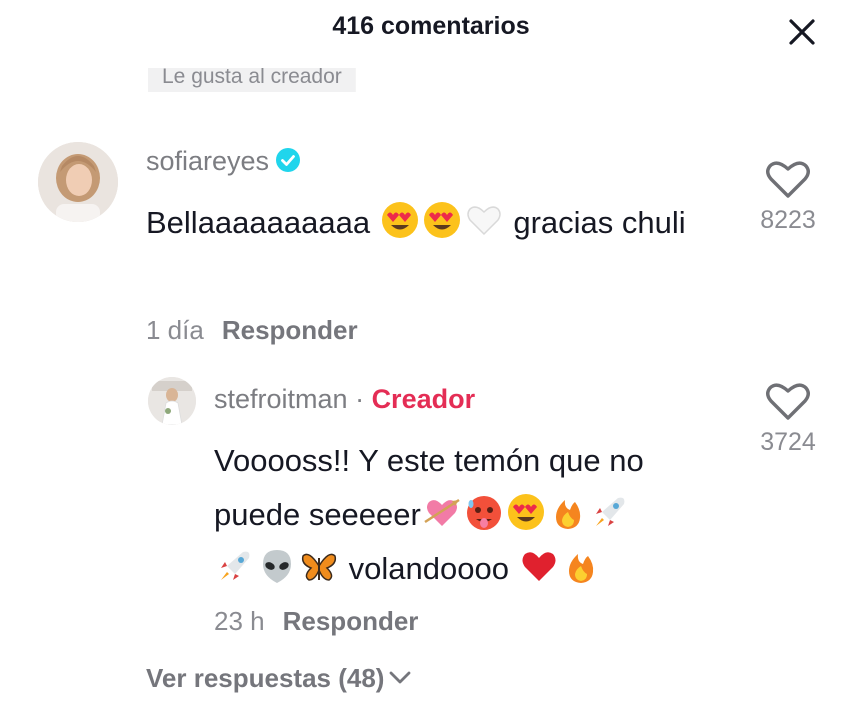 Image resolution: width=862 pixels, height=721 pixels. I want to click on close-icon, so click(802, 32).